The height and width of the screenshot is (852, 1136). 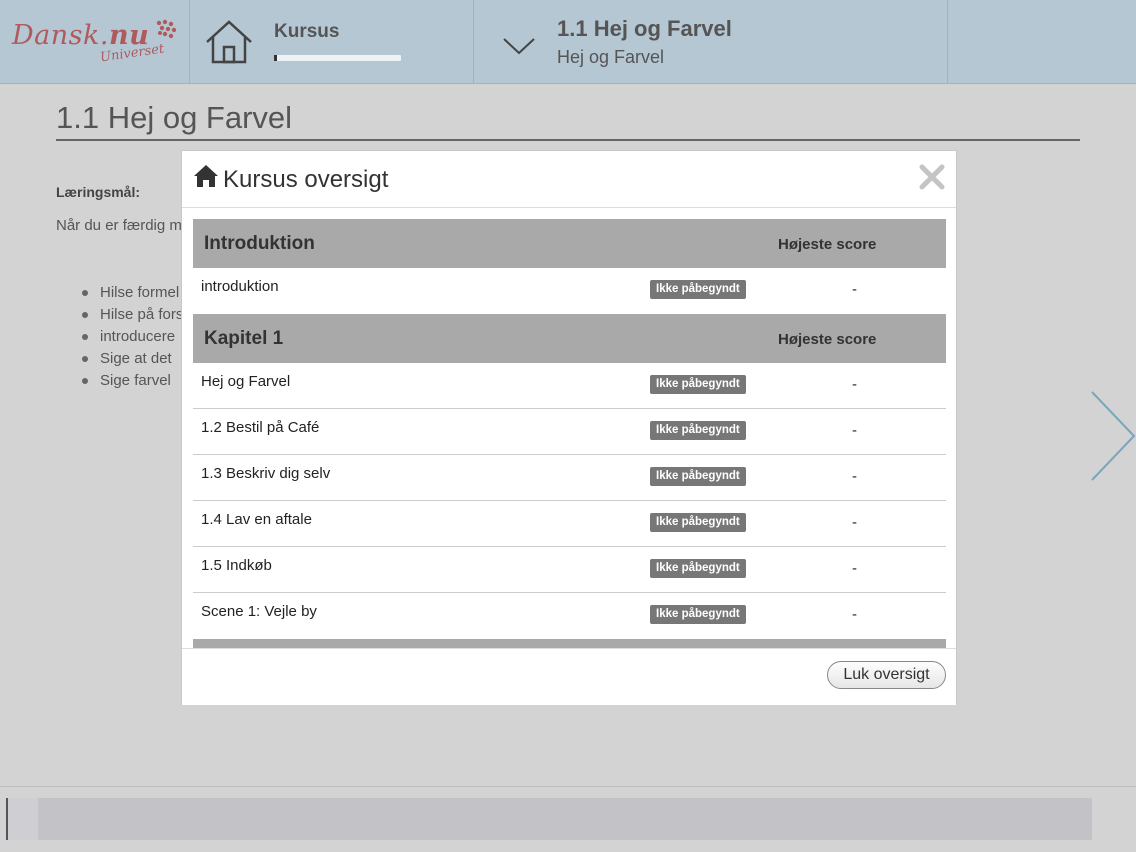 I want to click on course-progress-fill, so click(x=275, y=58).